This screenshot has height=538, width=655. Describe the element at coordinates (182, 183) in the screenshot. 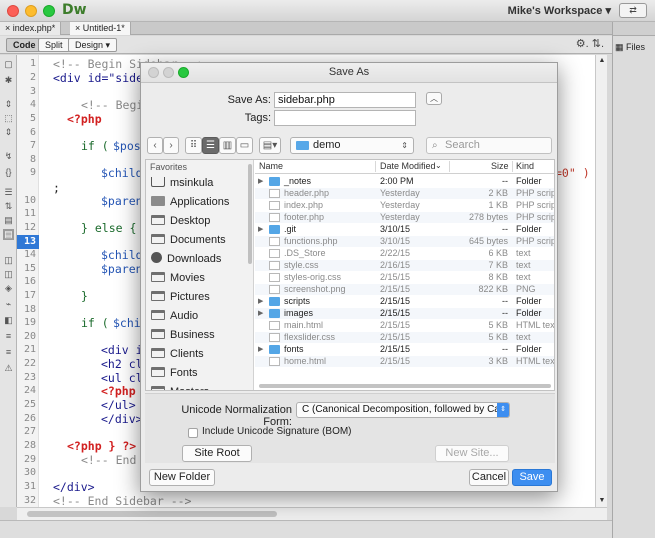

I see `sidebar-item-msinkula: msinkula` at that location.